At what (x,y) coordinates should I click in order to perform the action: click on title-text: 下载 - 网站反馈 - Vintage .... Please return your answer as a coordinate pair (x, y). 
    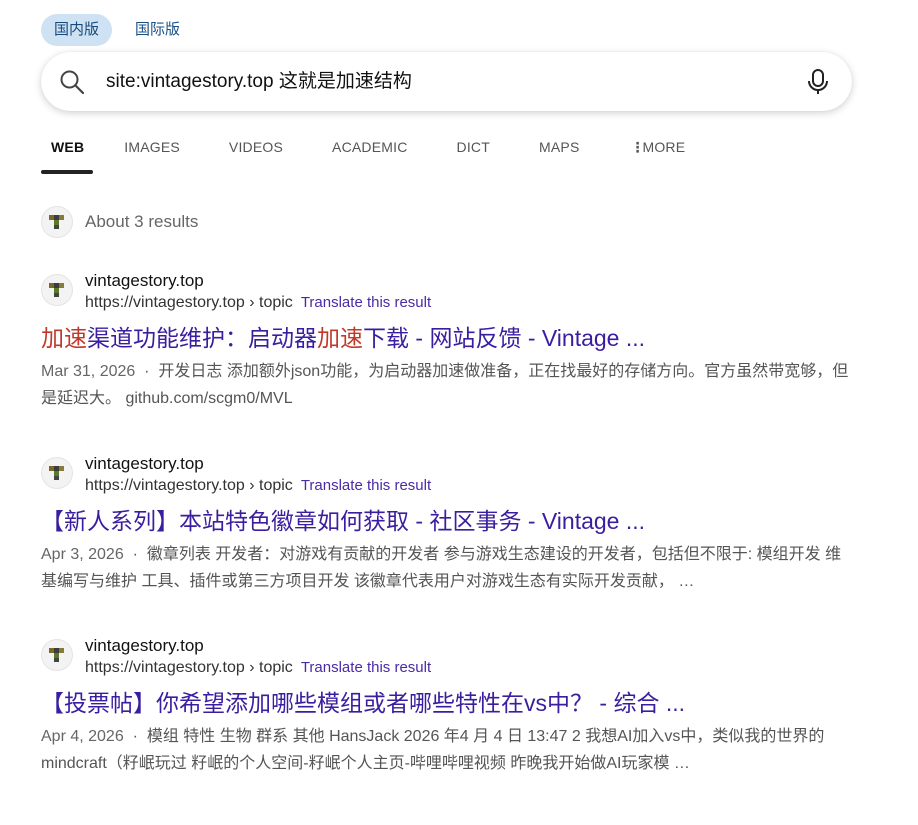
    Looking at the image, I should click on (504, 338).